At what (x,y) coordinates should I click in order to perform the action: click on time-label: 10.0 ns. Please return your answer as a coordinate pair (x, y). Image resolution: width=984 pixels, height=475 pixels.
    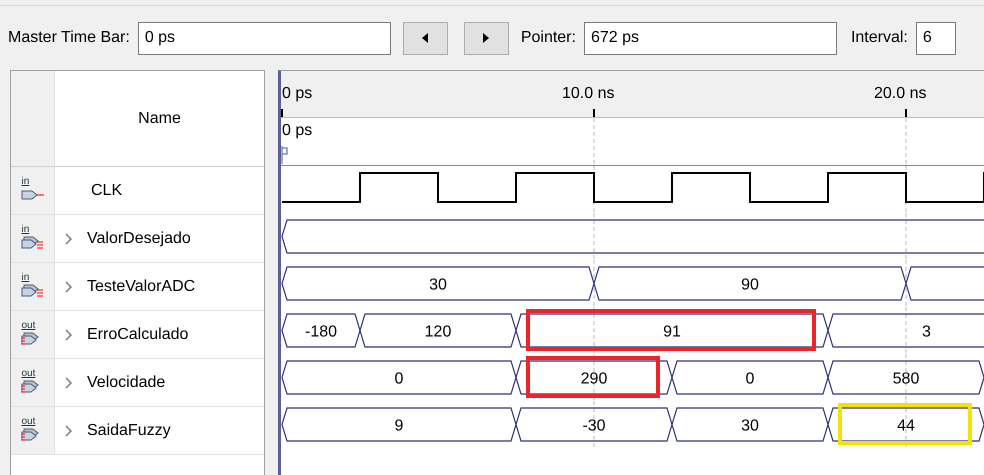
    Looking at the image, I should click on (588, 94).